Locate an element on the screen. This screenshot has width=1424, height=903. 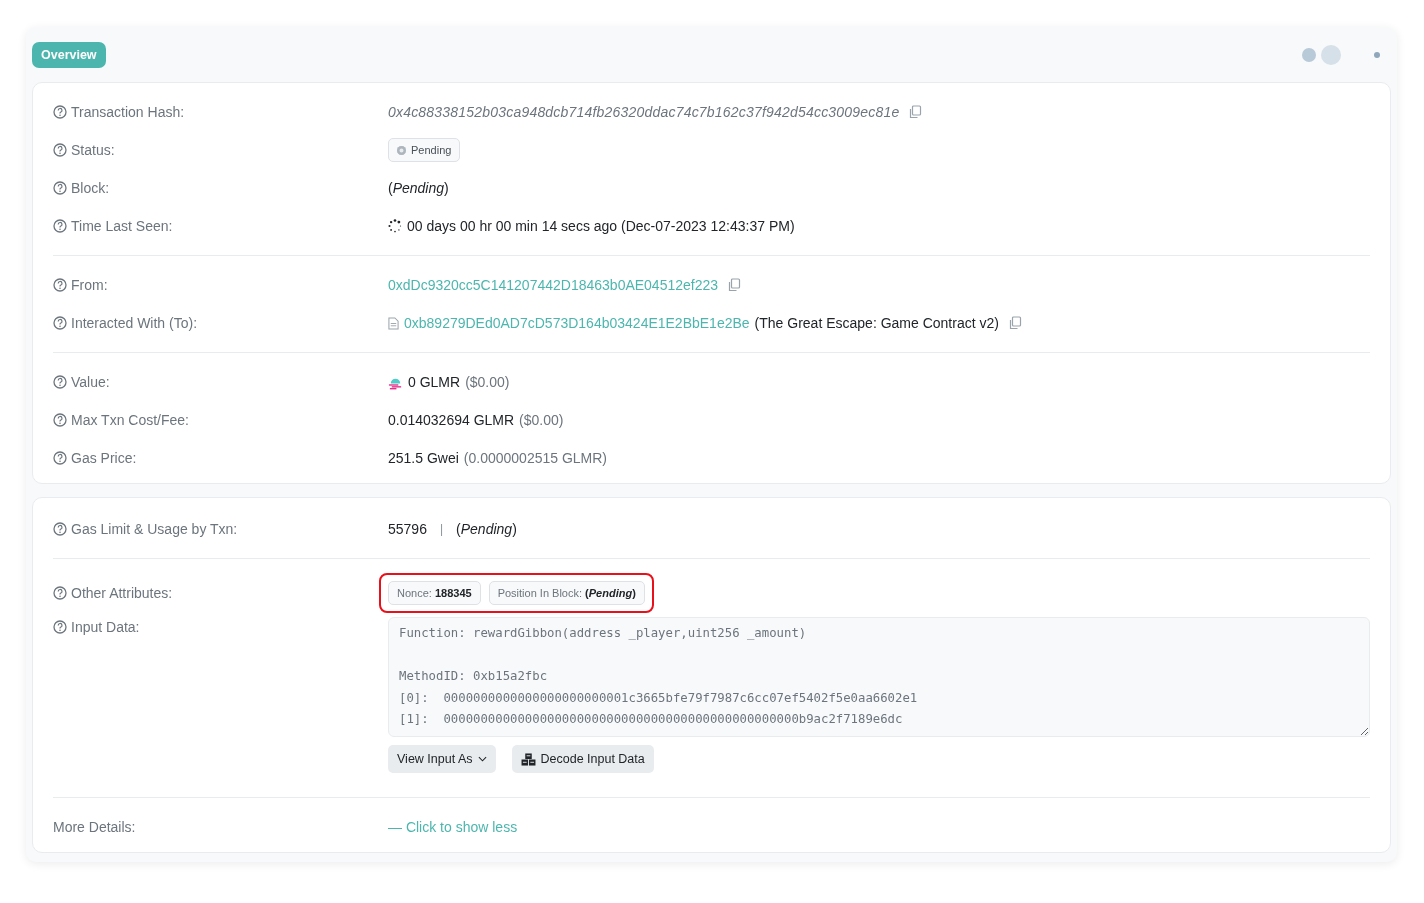
field-label: Gas Price: is located at coordinates (104, 458).